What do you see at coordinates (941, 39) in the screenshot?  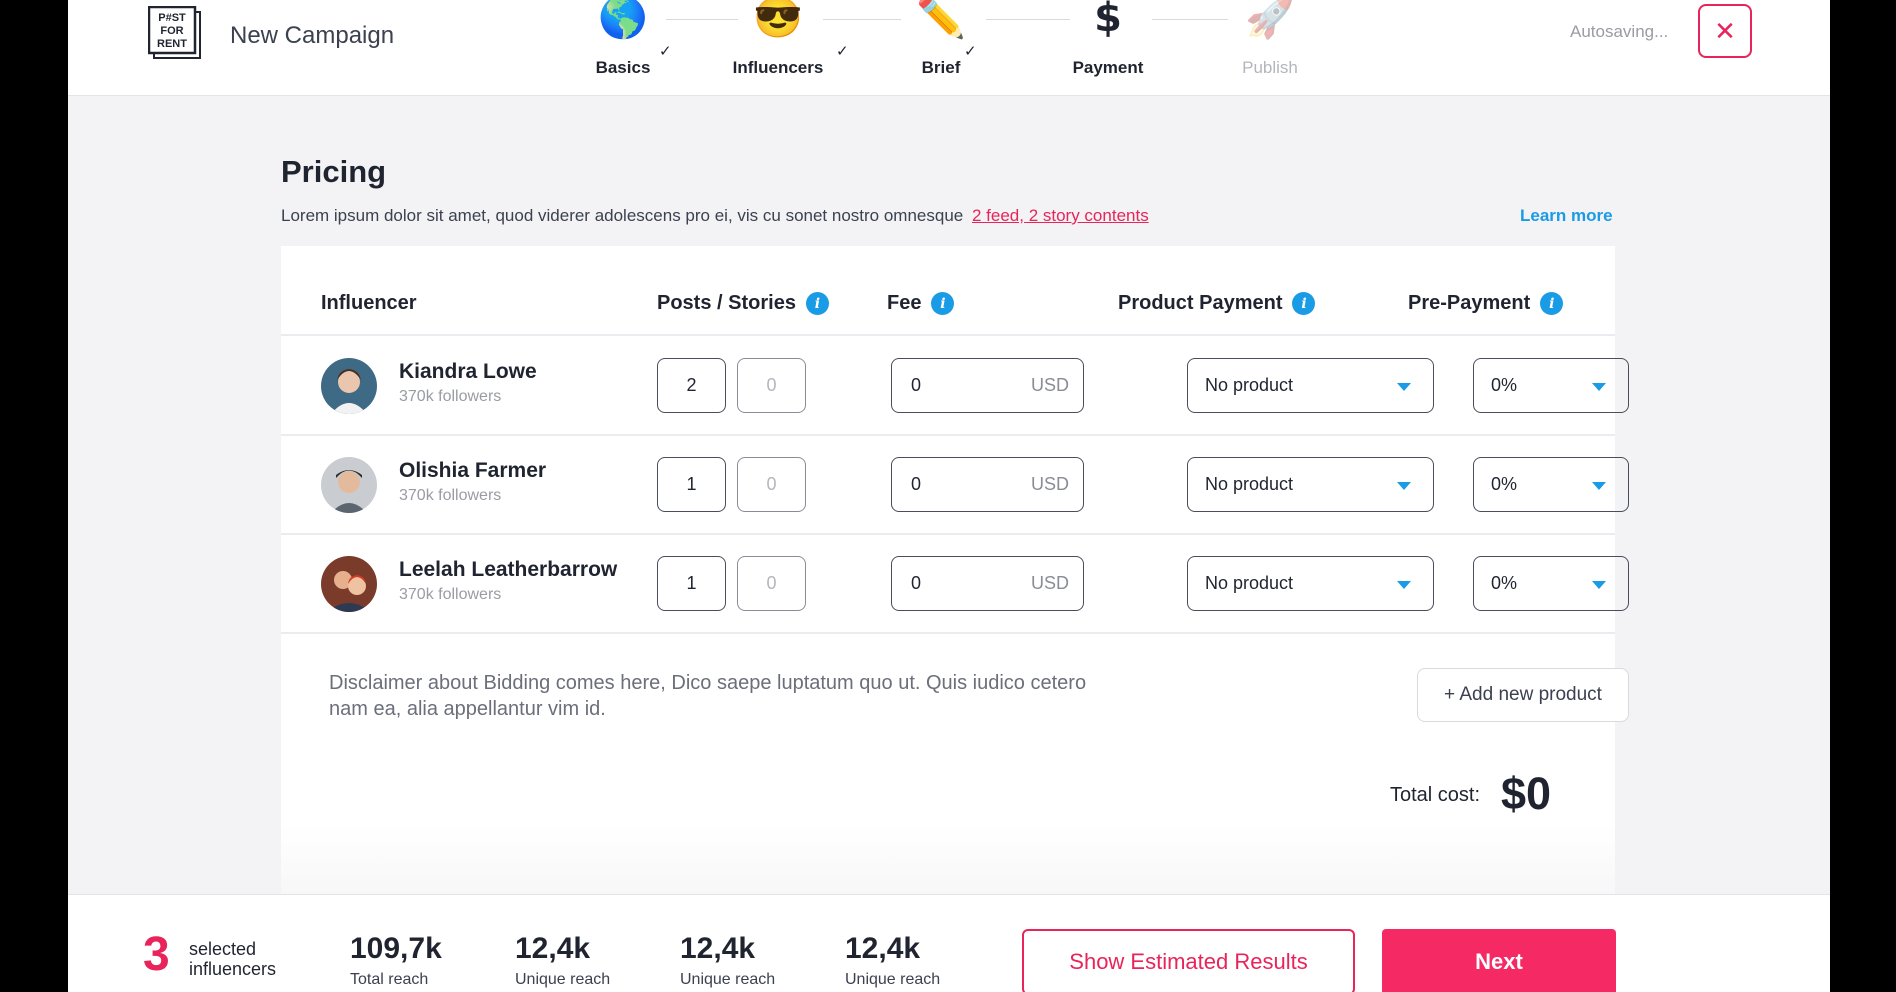 I see `step-brief: ✏️ Brief ✓` at bounding box center [941, 39].